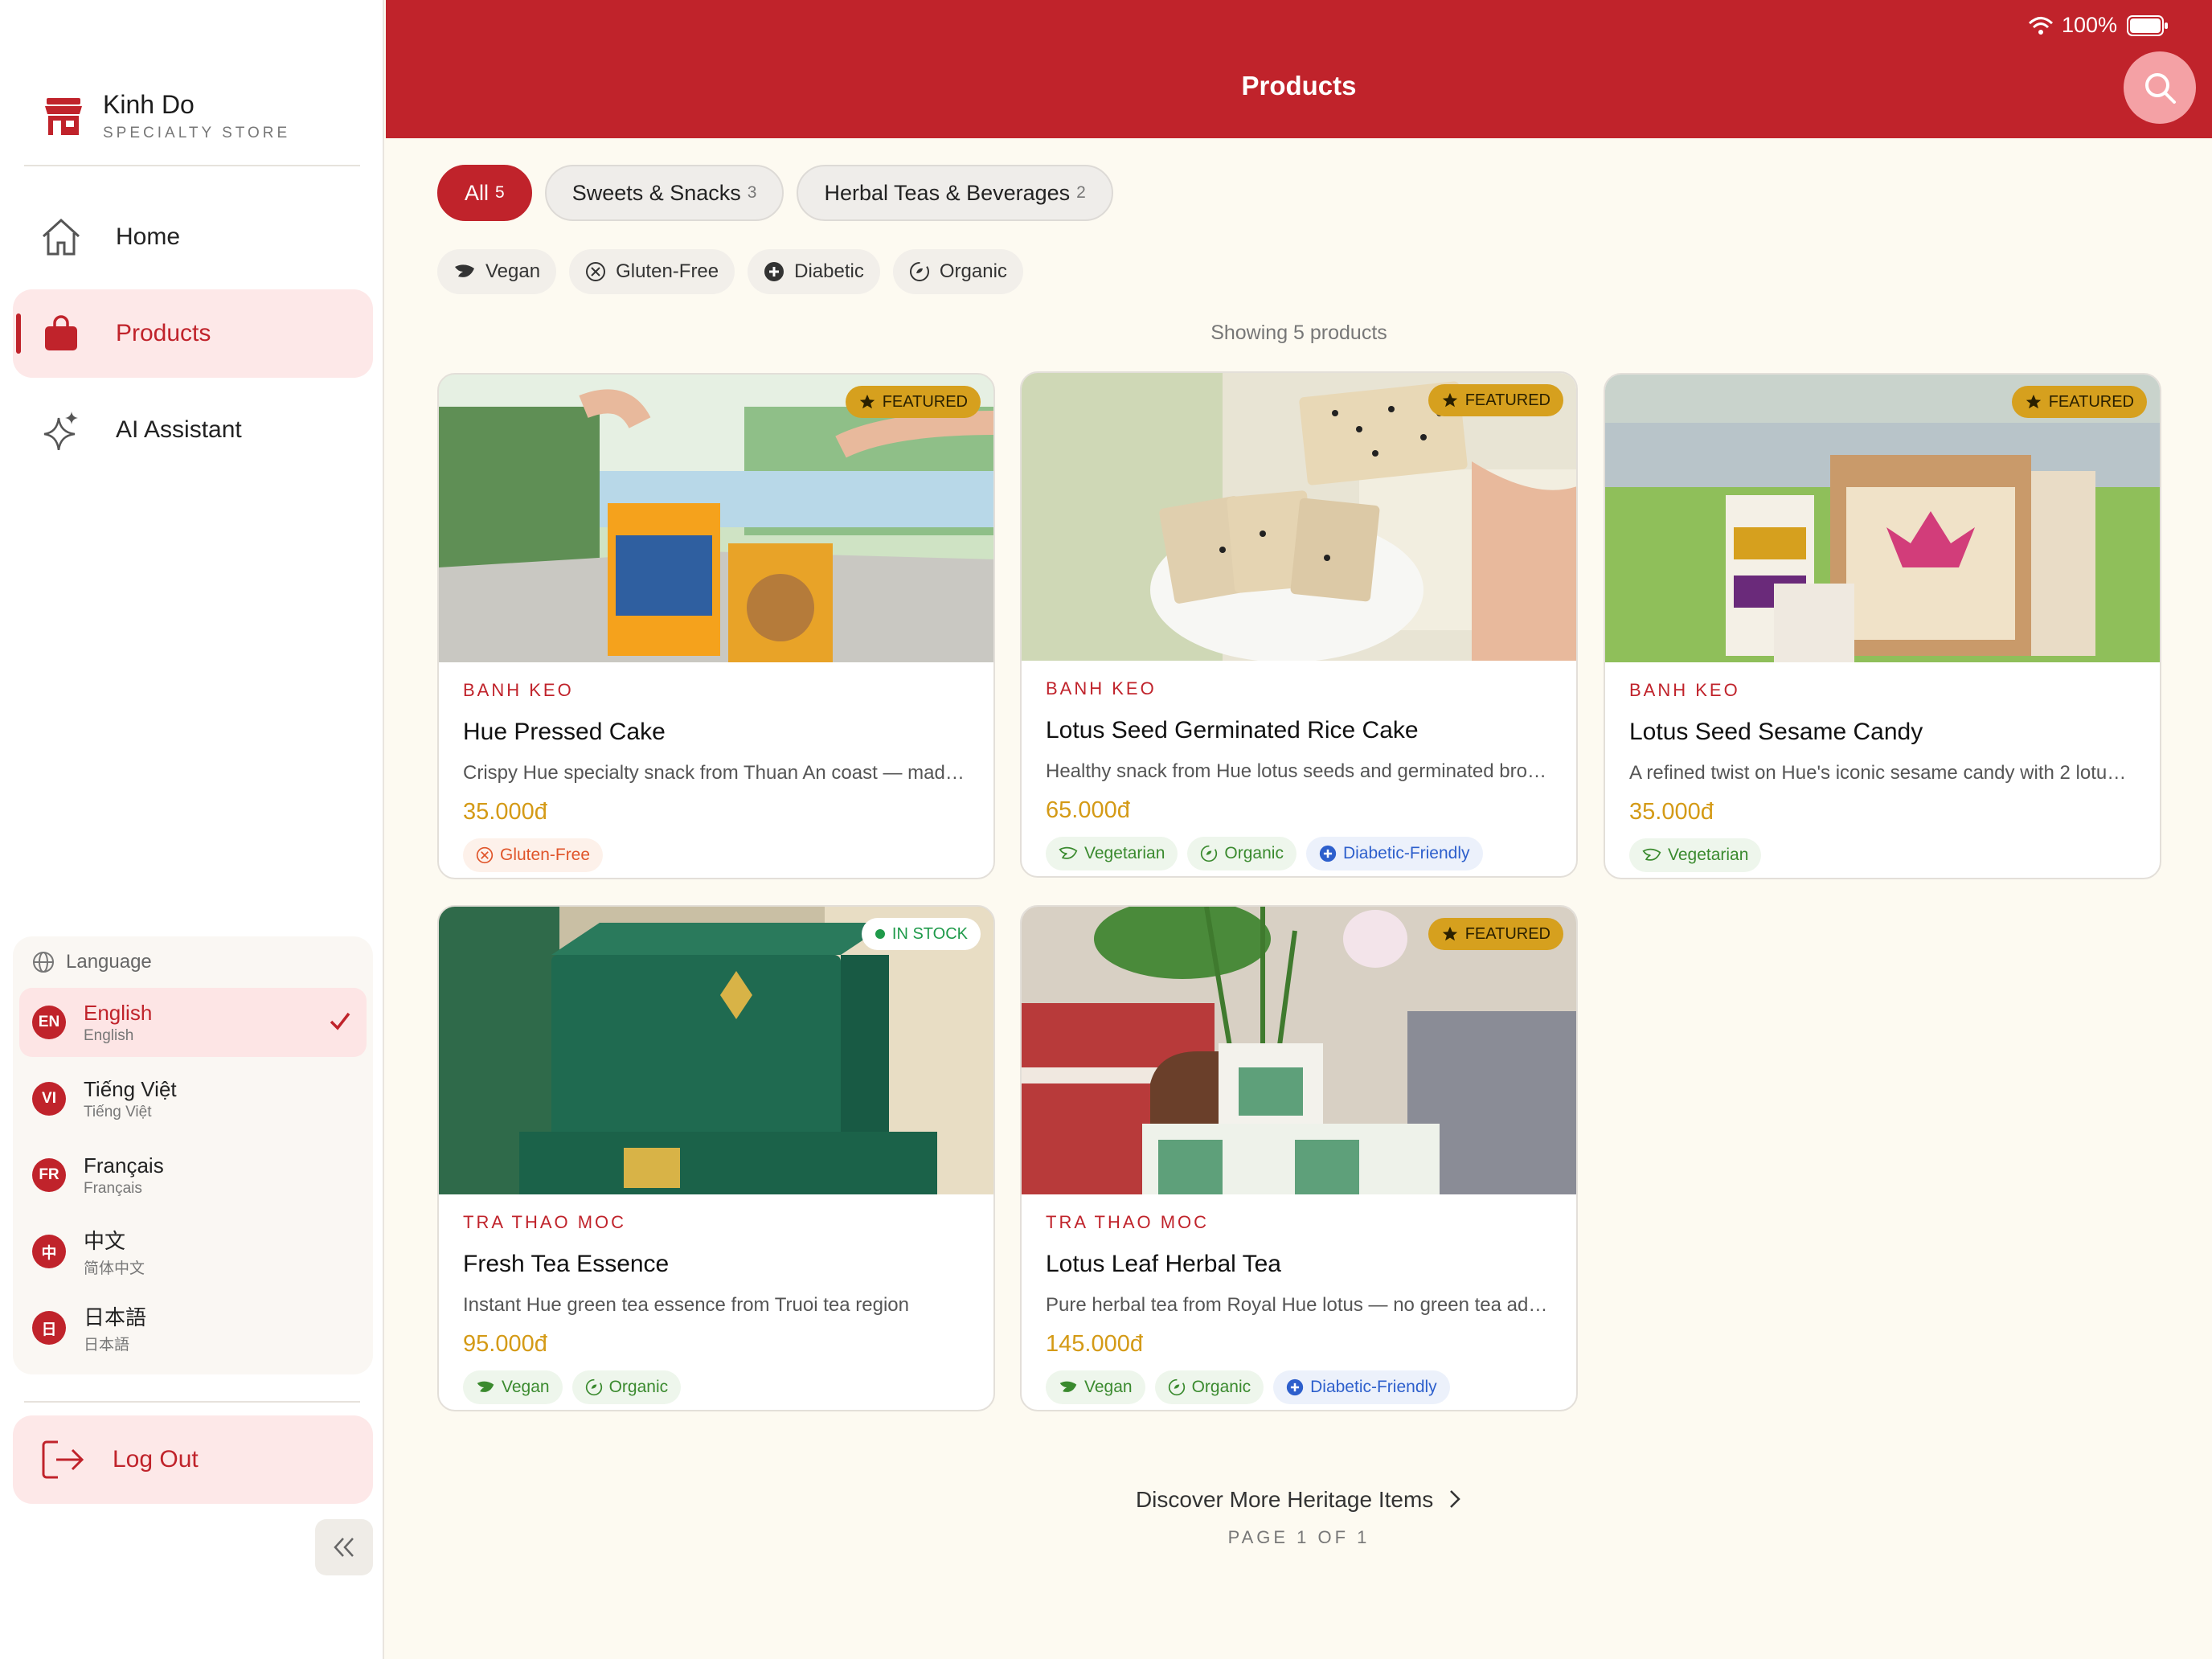 This screenshot has width=2212, height=1659. Describe the element at coordinates (1361, 1387) in the screenshot. I see `tag-diabetic-friendly: Diabetic-Friendly` at that location.